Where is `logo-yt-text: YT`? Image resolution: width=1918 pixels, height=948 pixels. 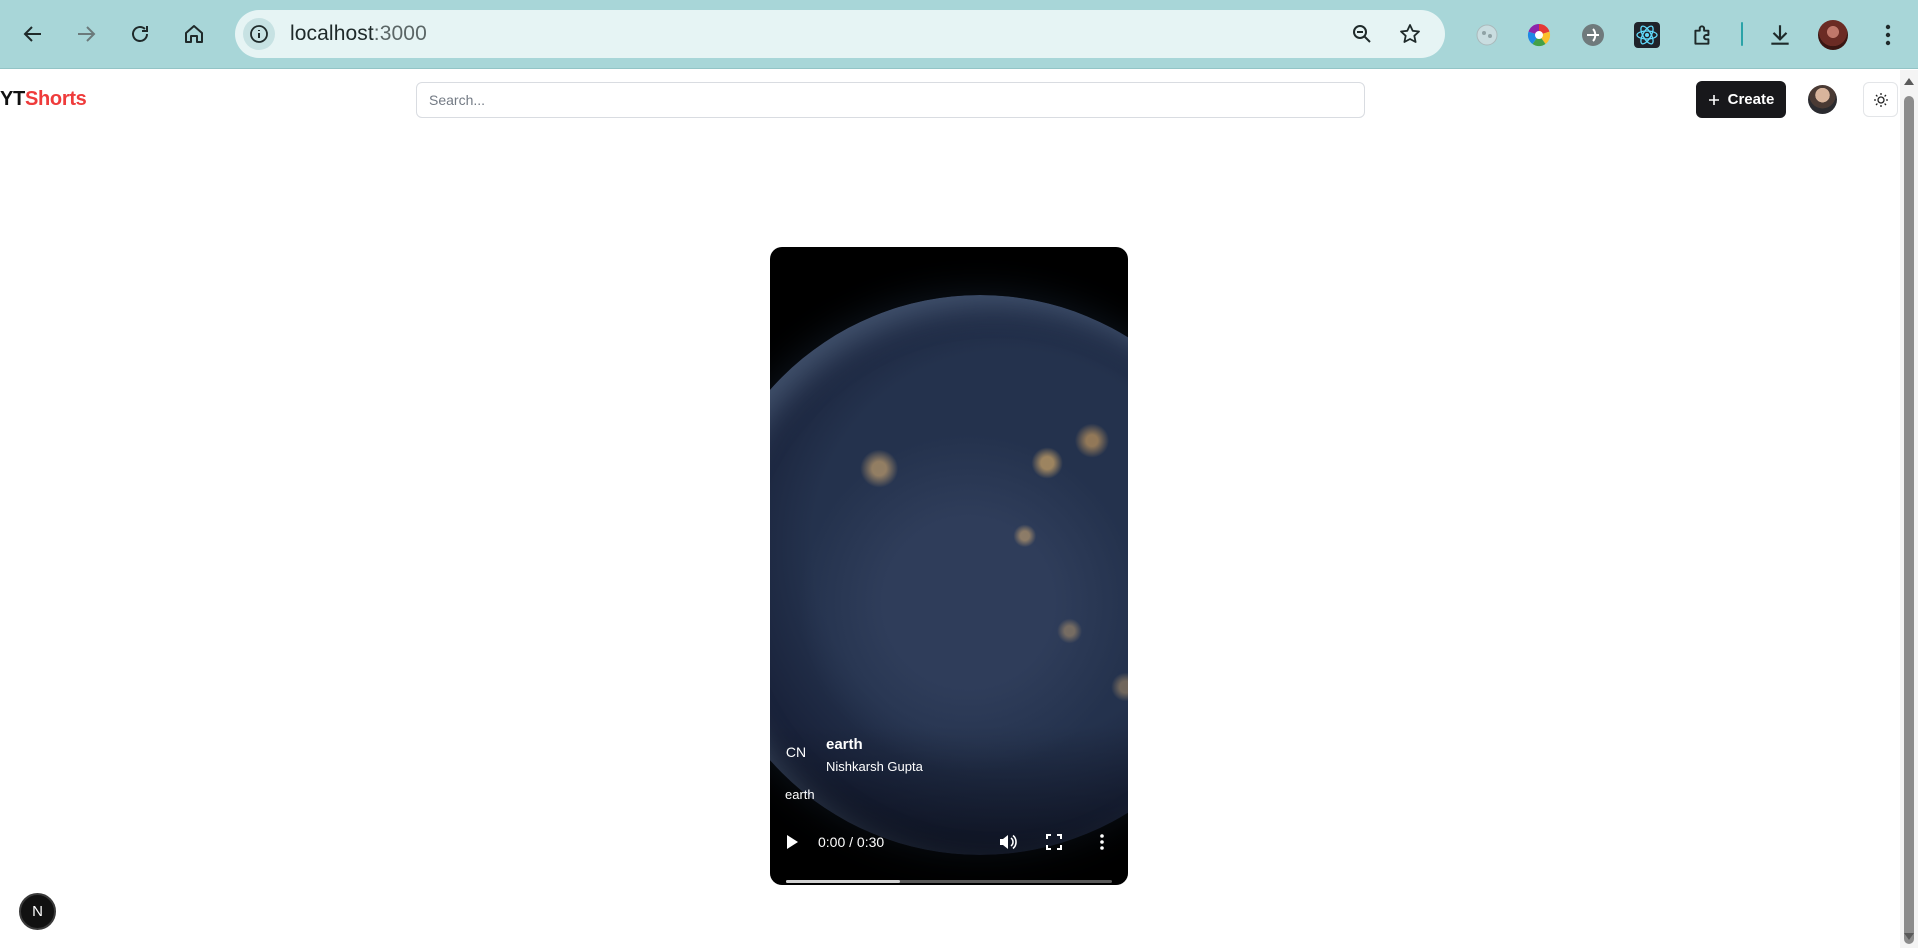 logo-yt-text: YT is located at coordinates (12, 99).